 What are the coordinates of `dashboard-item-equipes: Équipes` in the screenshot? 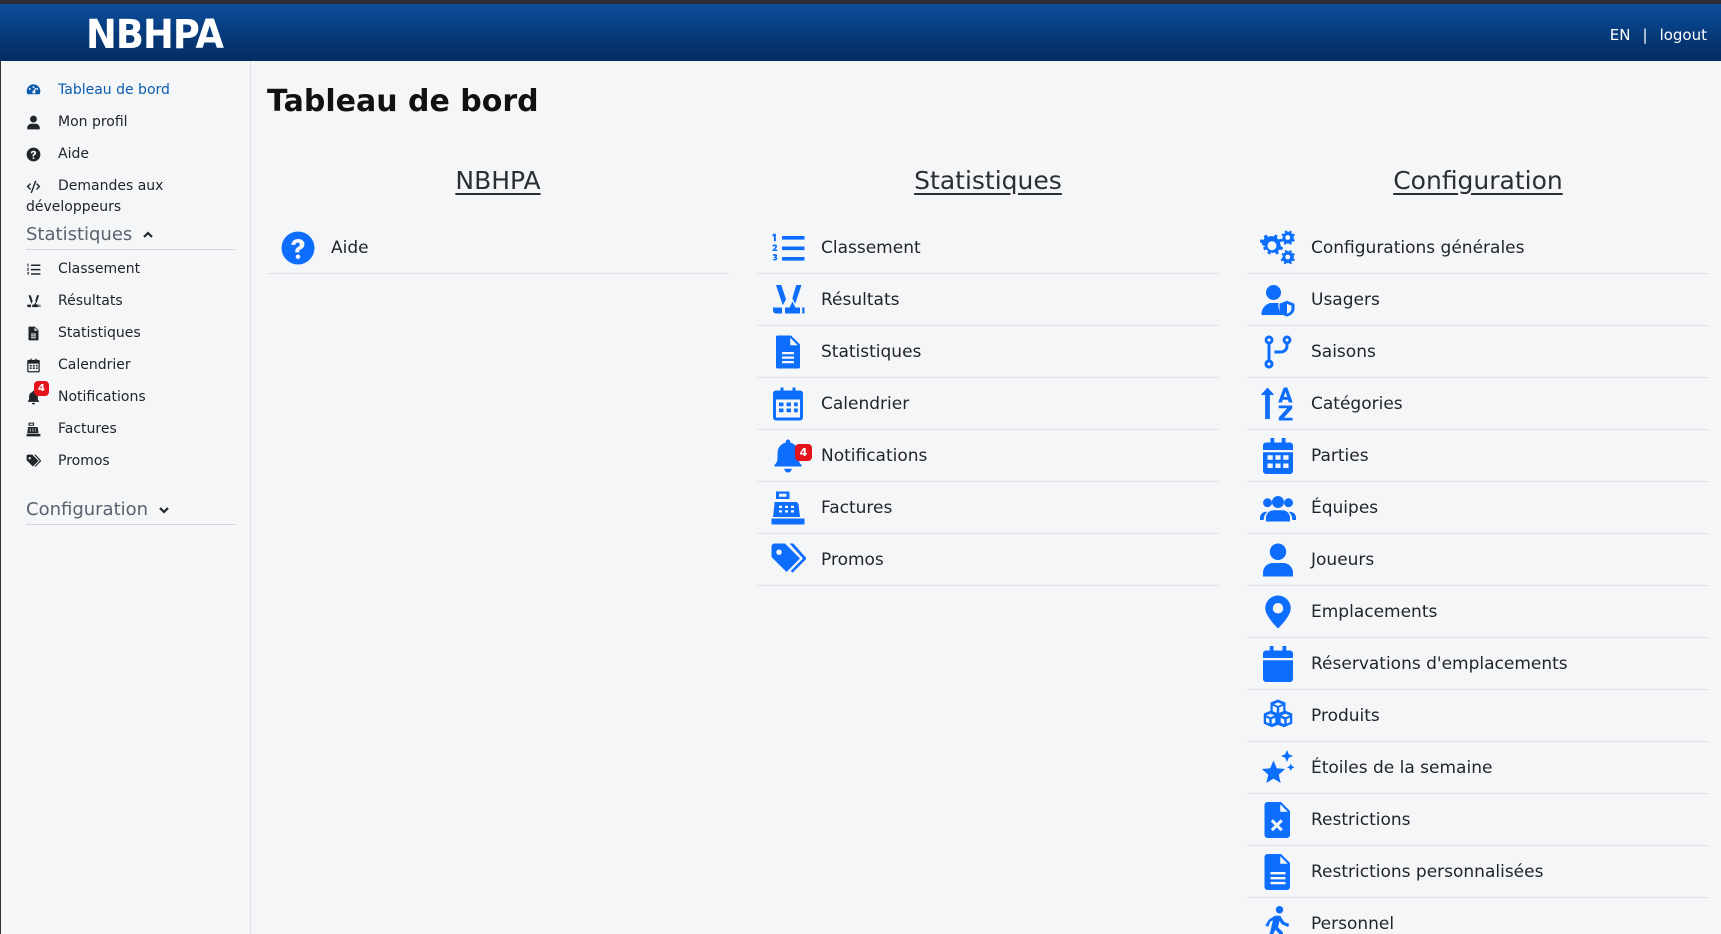 It's located at (1478, 508).